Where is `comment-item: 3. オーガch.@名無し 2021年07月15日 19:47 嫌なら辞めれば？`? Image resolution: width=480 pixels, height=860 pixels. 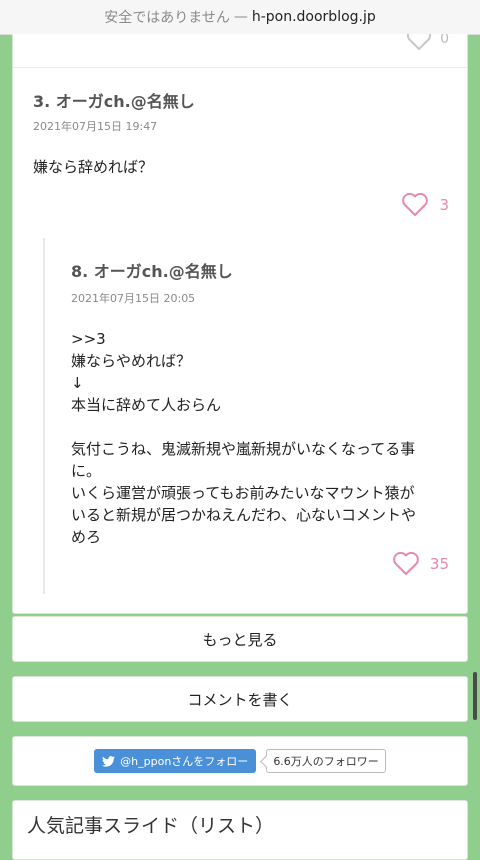 comment-item: 3. オーガch.@名無し 2021年07月15日 19:47 嫌なら辞めれば？ is located at coordinates (243, 133).